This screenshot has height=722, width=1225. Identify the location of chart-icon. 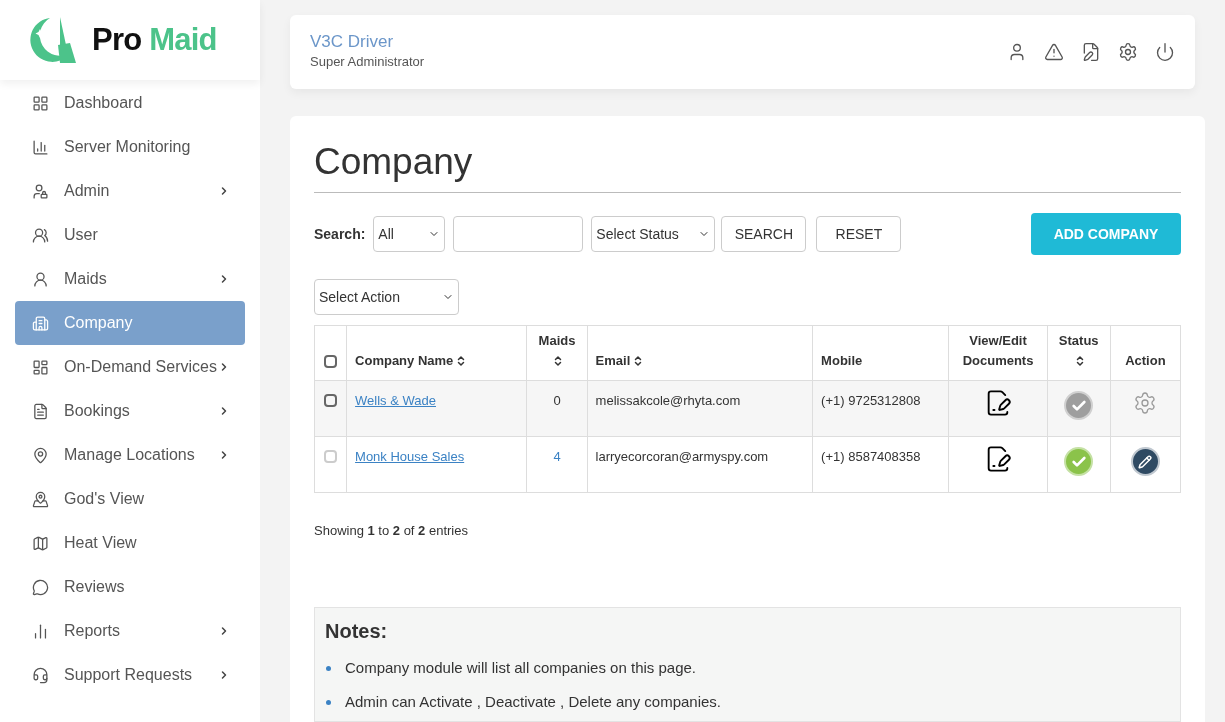
(40, 147).